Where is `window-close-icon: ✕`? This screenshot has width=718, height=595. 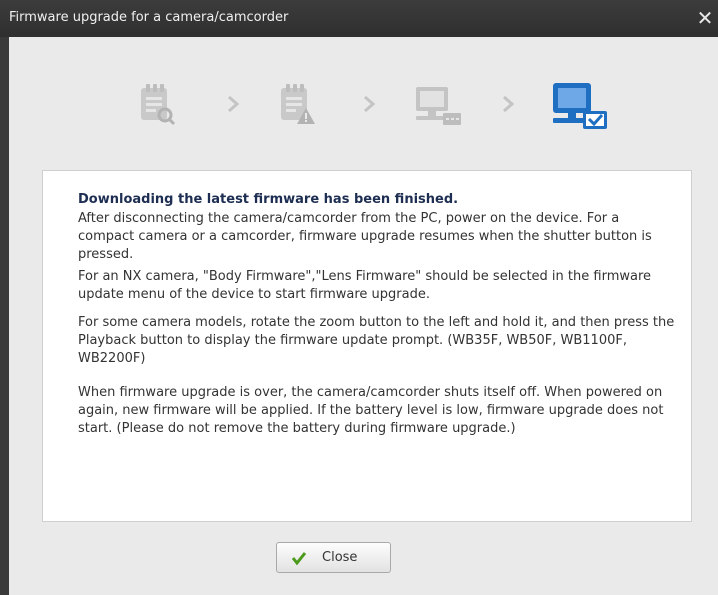 window-close-icon: ✕ is located at coordinates (705, 18).